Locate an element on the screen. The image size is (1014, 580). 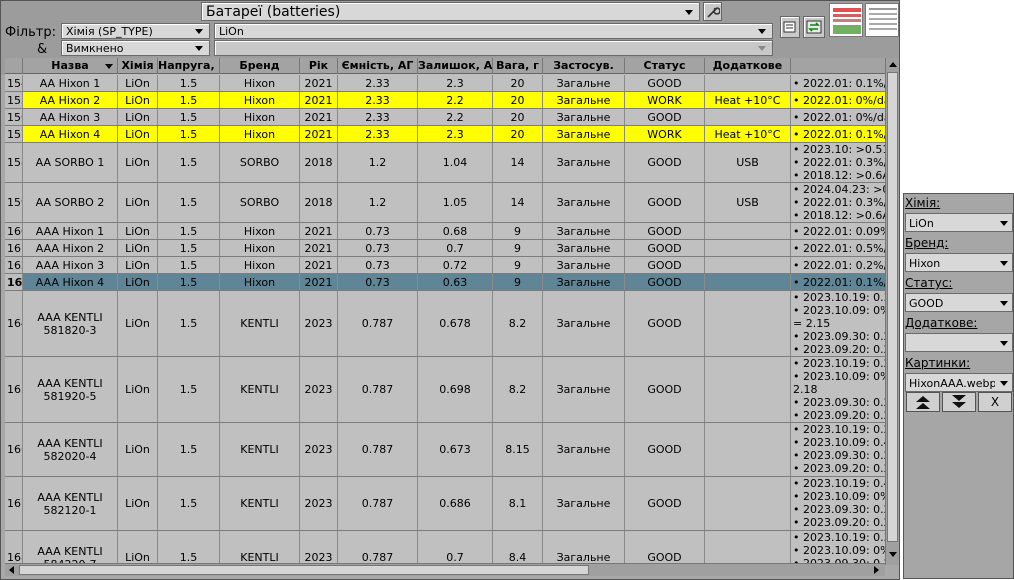
row-number-cell: 165 is located at coordinates (14, 389).